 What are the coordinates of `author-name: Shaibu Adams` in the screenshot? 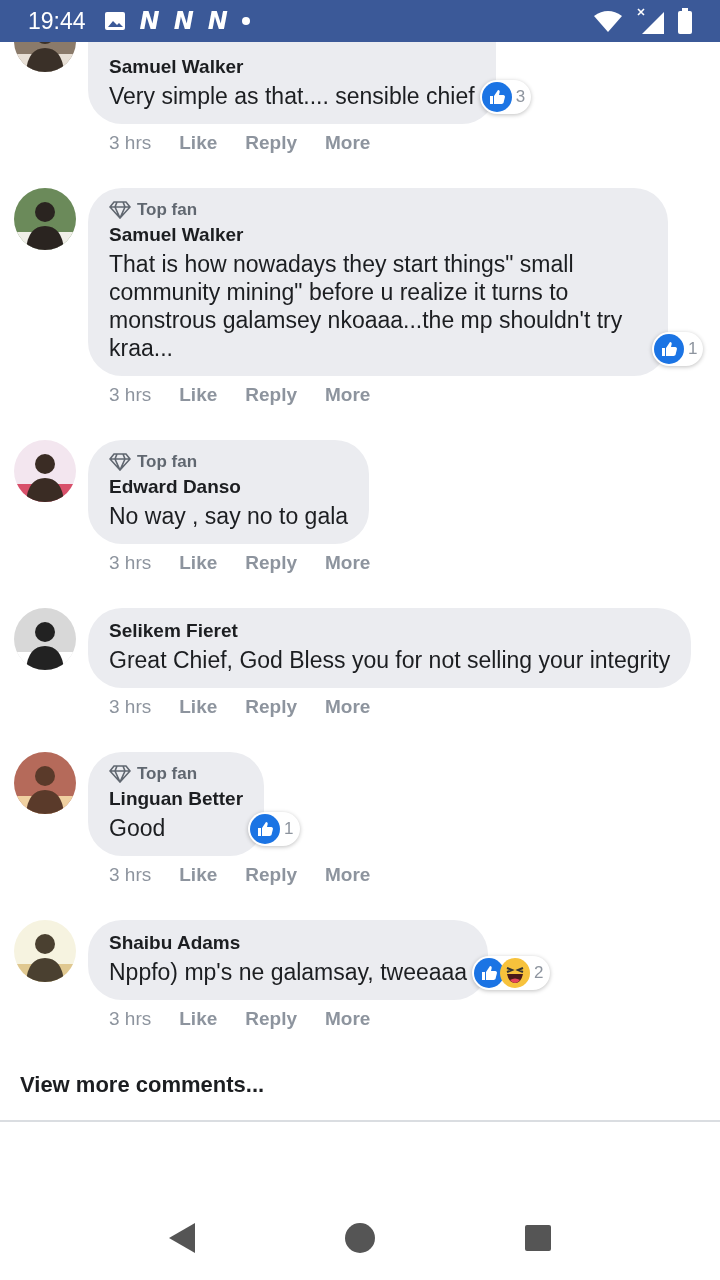 It's located at (288, 943).